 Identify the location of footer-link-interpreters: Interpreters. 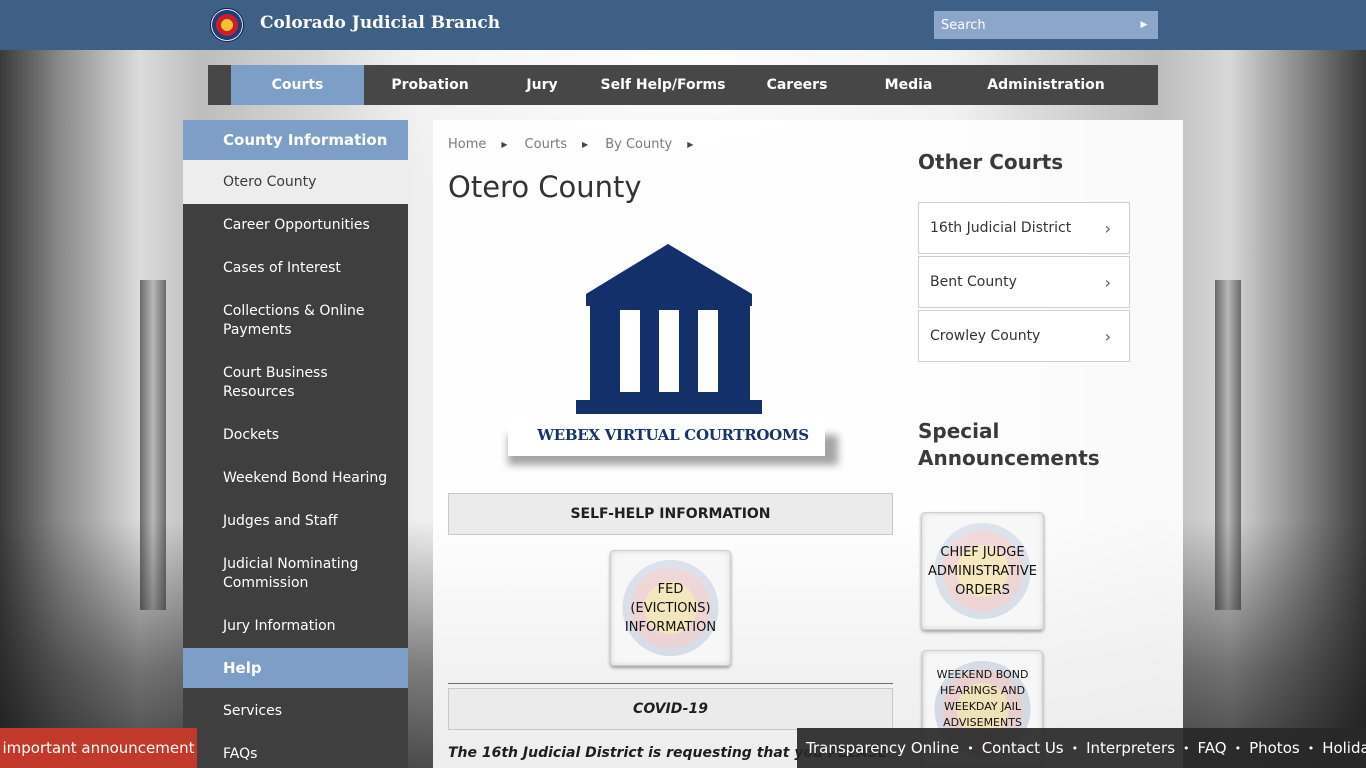
(1130, 748).